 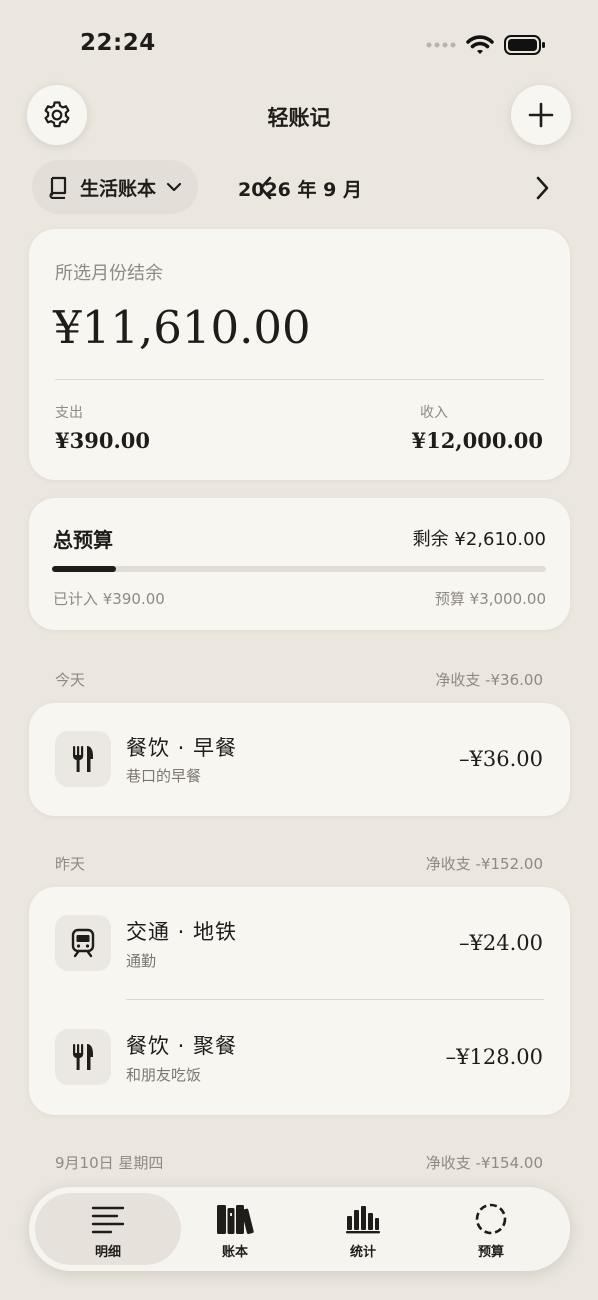 What do you see at coordinates (335, 999) in the screenshot?
I see `row-divider` at bounding box center [335, 999].